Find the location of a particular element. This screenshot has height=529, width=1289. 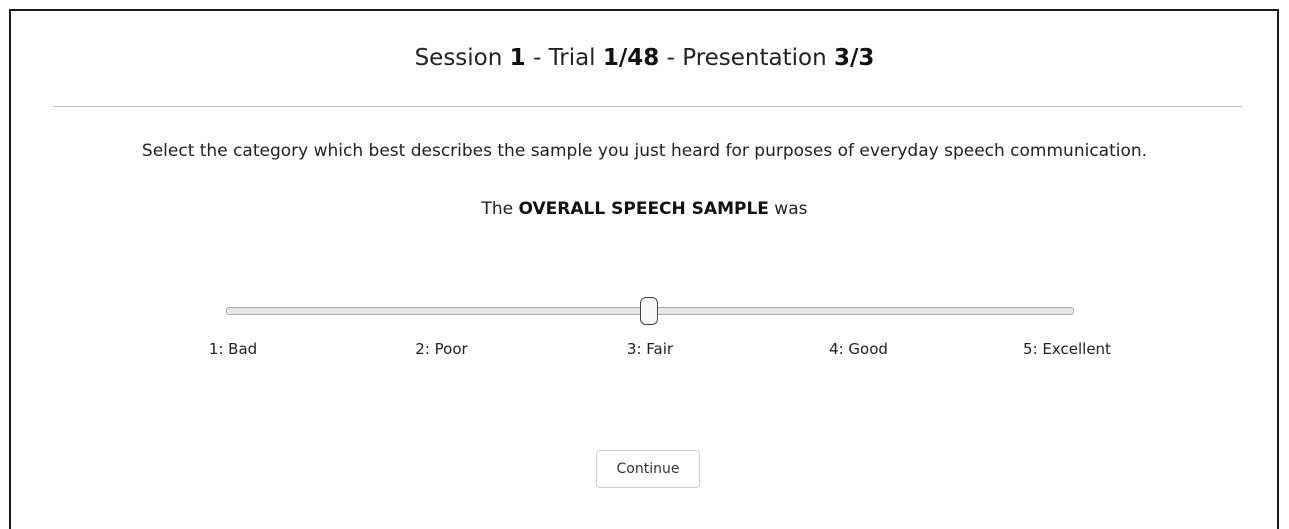

session-label: Session is located at coordinates (462, 58).